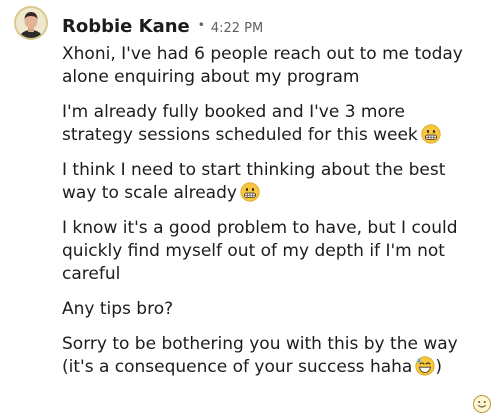 This screenshot has width=499, height=414. I want to click on message-paragraph: Any tips bro?, so click(277, 309).